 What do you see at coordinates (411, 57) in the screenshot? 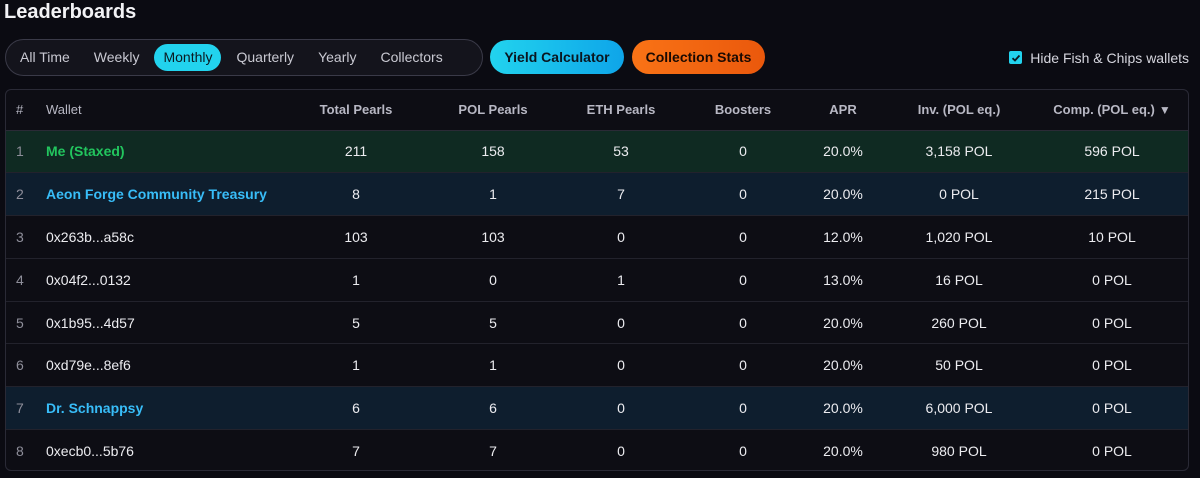
I see `tab-collectors: Collectors` at bounding box center [411, 57].